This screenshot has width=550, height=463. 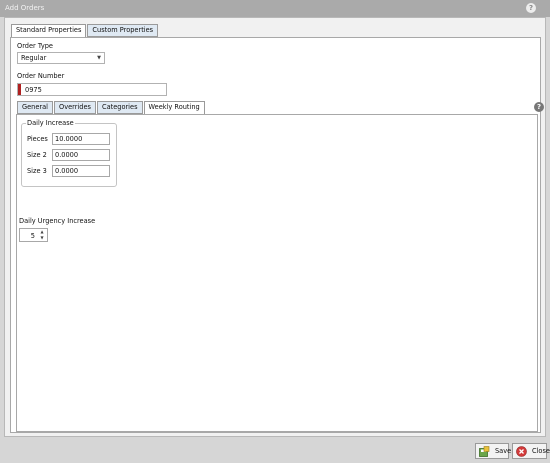 What do you see at coordinates (35, 107) in the screenshot?
I see `tab-general: General` at bounding box center [35, 107].